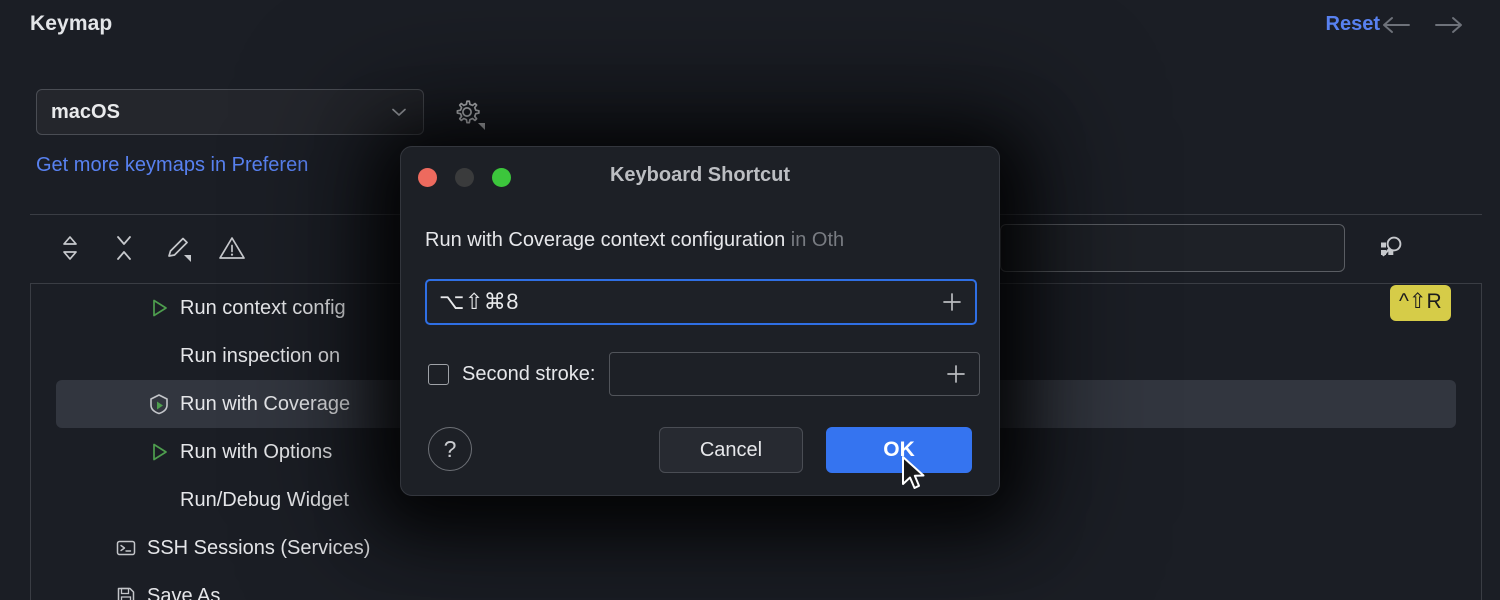 The image size is (1500, 600). I want to click on coverage-shield-icon, so click(159, 404).